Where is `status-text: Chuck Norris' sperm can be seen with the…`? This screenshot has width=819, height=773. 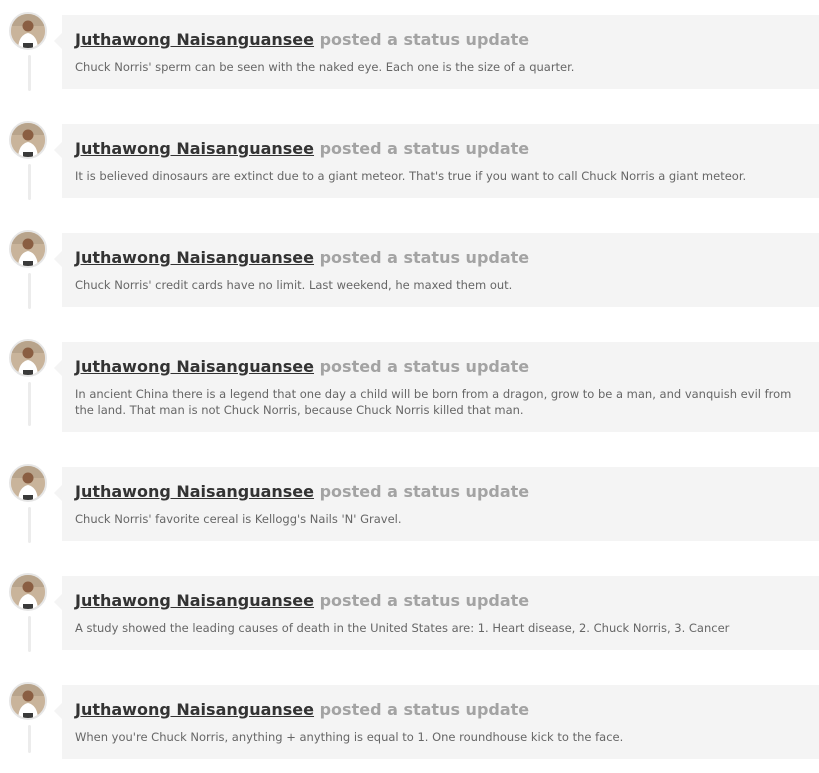
status-text: Chuck Norris' sperm can be seen with the… is located at coordinates (325, 67).